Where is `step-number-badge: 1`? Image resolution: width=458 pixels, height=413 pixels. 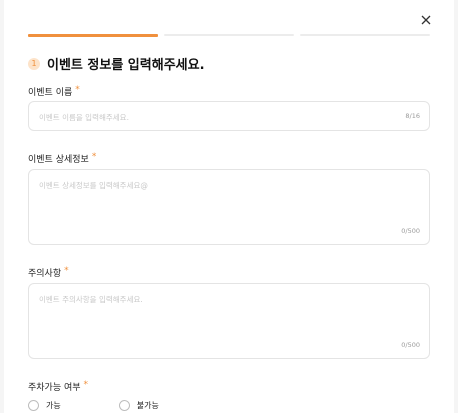
step-number-badge: 1 is located at coordinates (34, 63).